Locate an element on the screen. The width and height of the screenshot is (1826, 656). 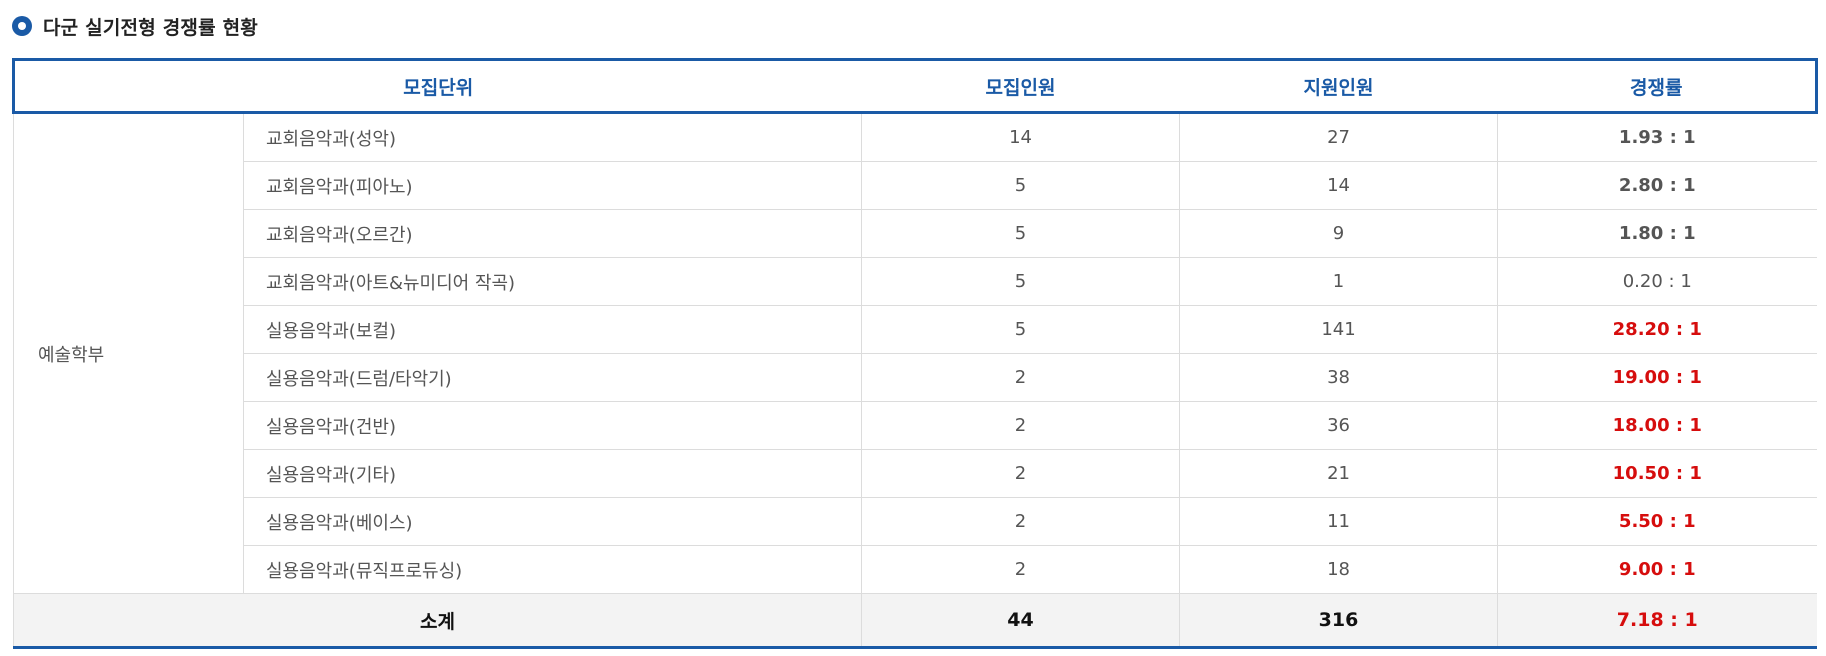
unit-cell: 실용음악과(기타) is located at coordinates (552, 473).